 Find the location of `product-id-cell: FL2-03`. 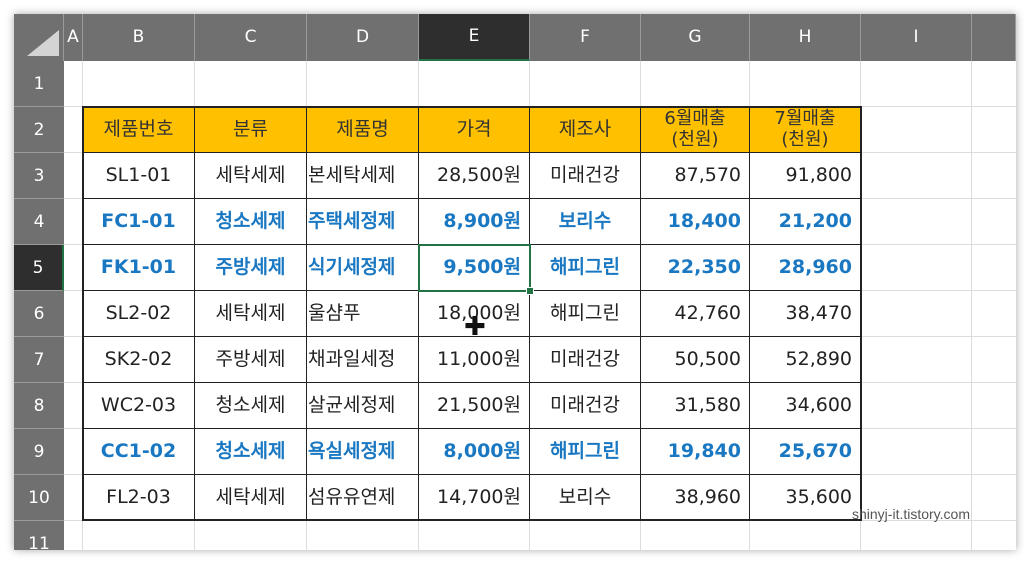

product-id-cell: FL2-03 is located at coordinates (139, 498).